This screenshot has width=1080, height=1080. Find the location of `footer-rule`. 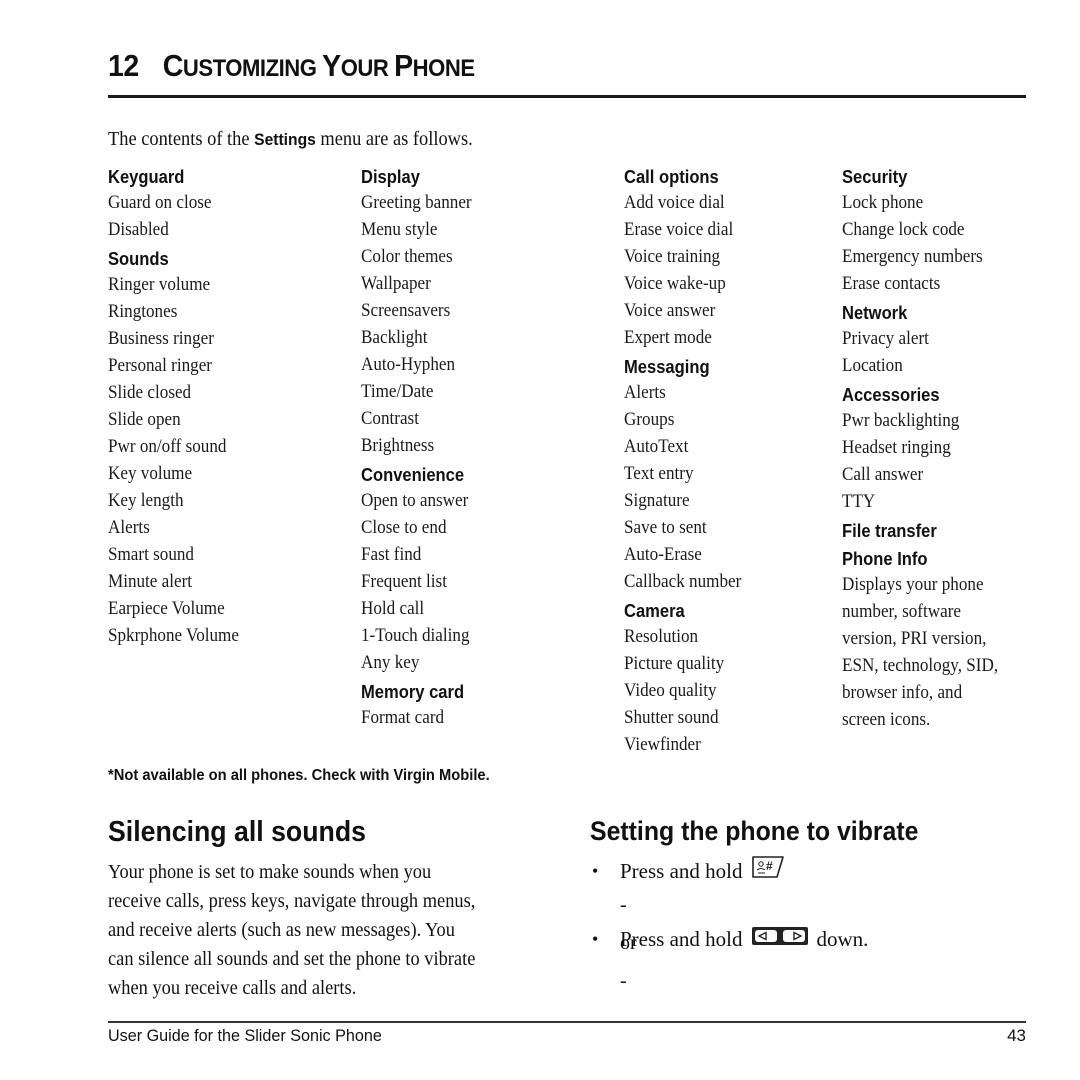

footer-rule is located at coordinates (567, 1022).